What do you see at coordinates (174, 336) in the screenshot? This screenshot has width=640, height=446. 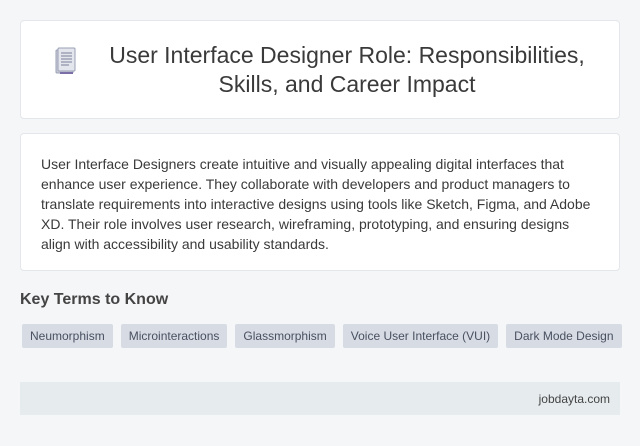 I see `term-tag: Microinteractions` at bounding box center [174, 336].